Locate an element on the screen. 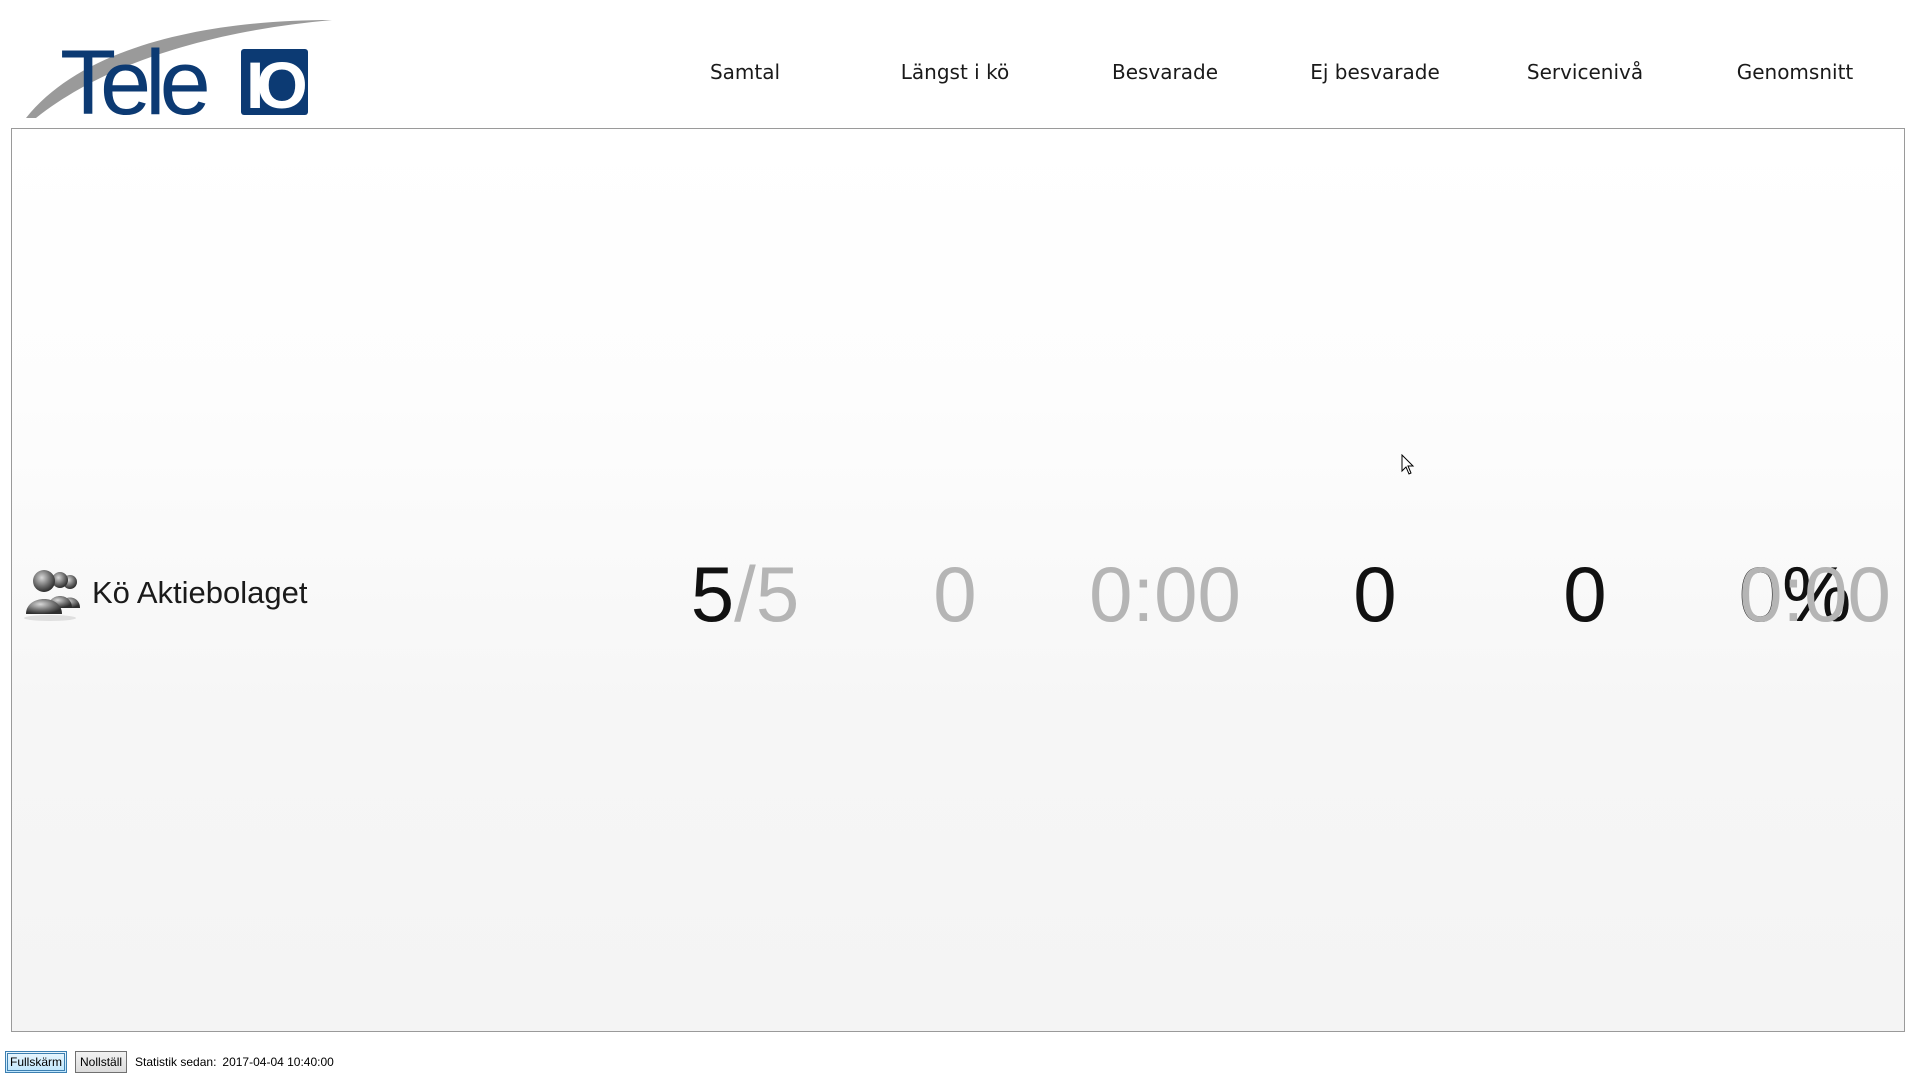  header-serviceniva: Servicenivå is located at coordinates (1585, 72).